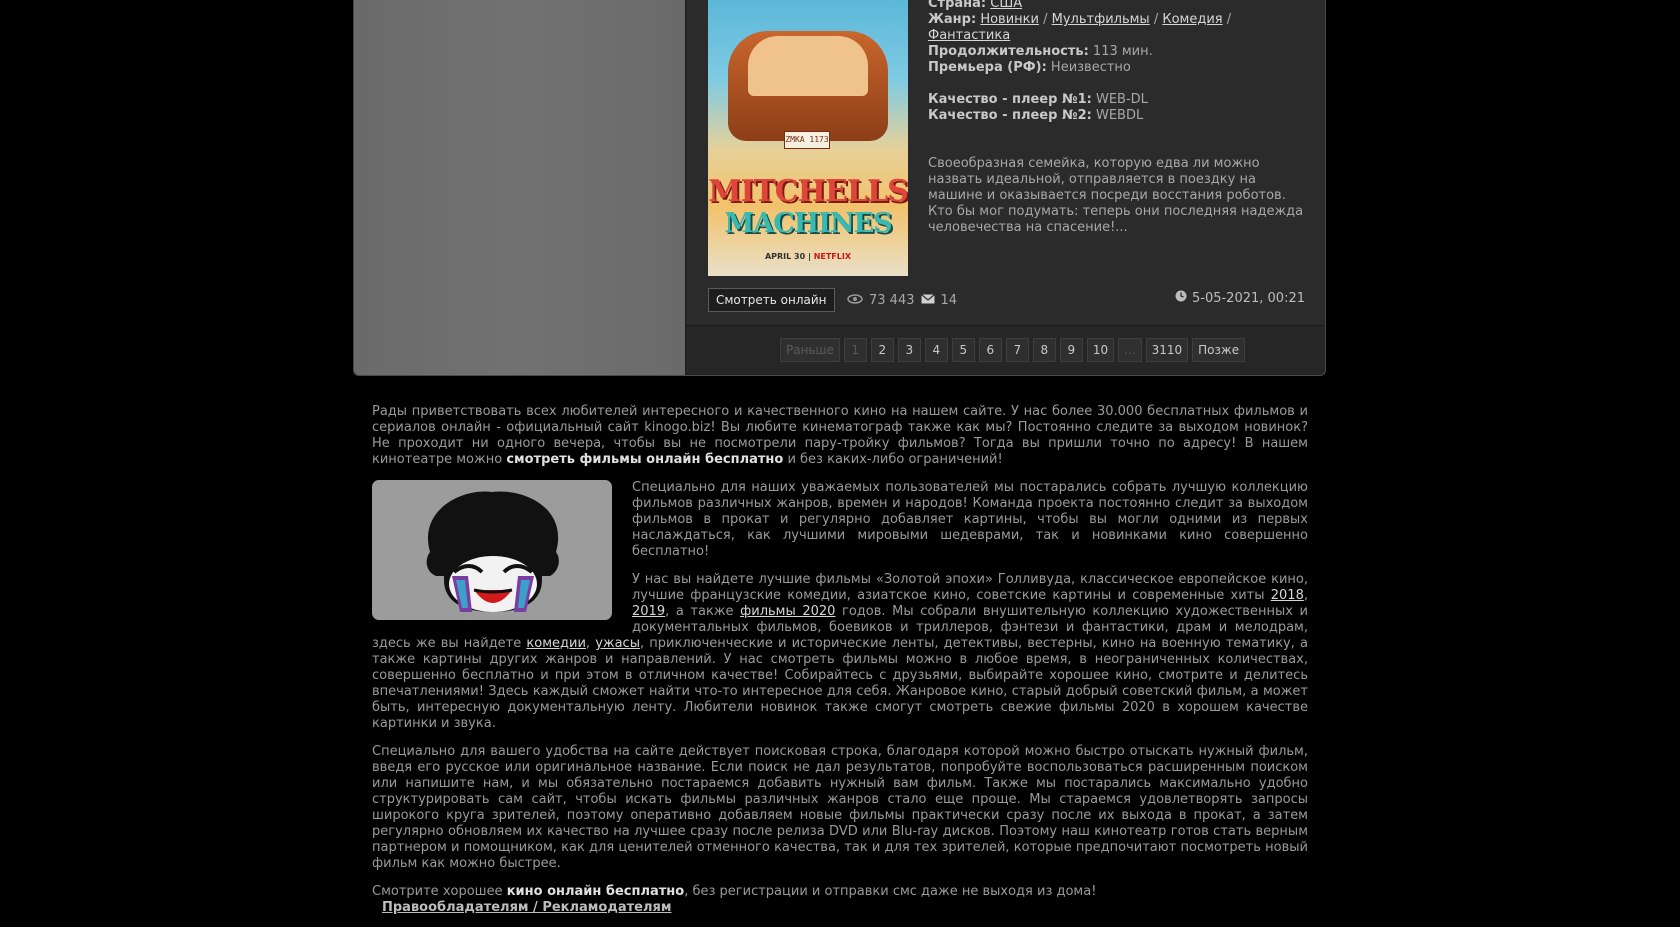 The image size is (1680, 927). Describe the element at coordinates (893, 459) in the screenshot. I see `about-p1-end: и без каких-либо ограничений!` at that location.